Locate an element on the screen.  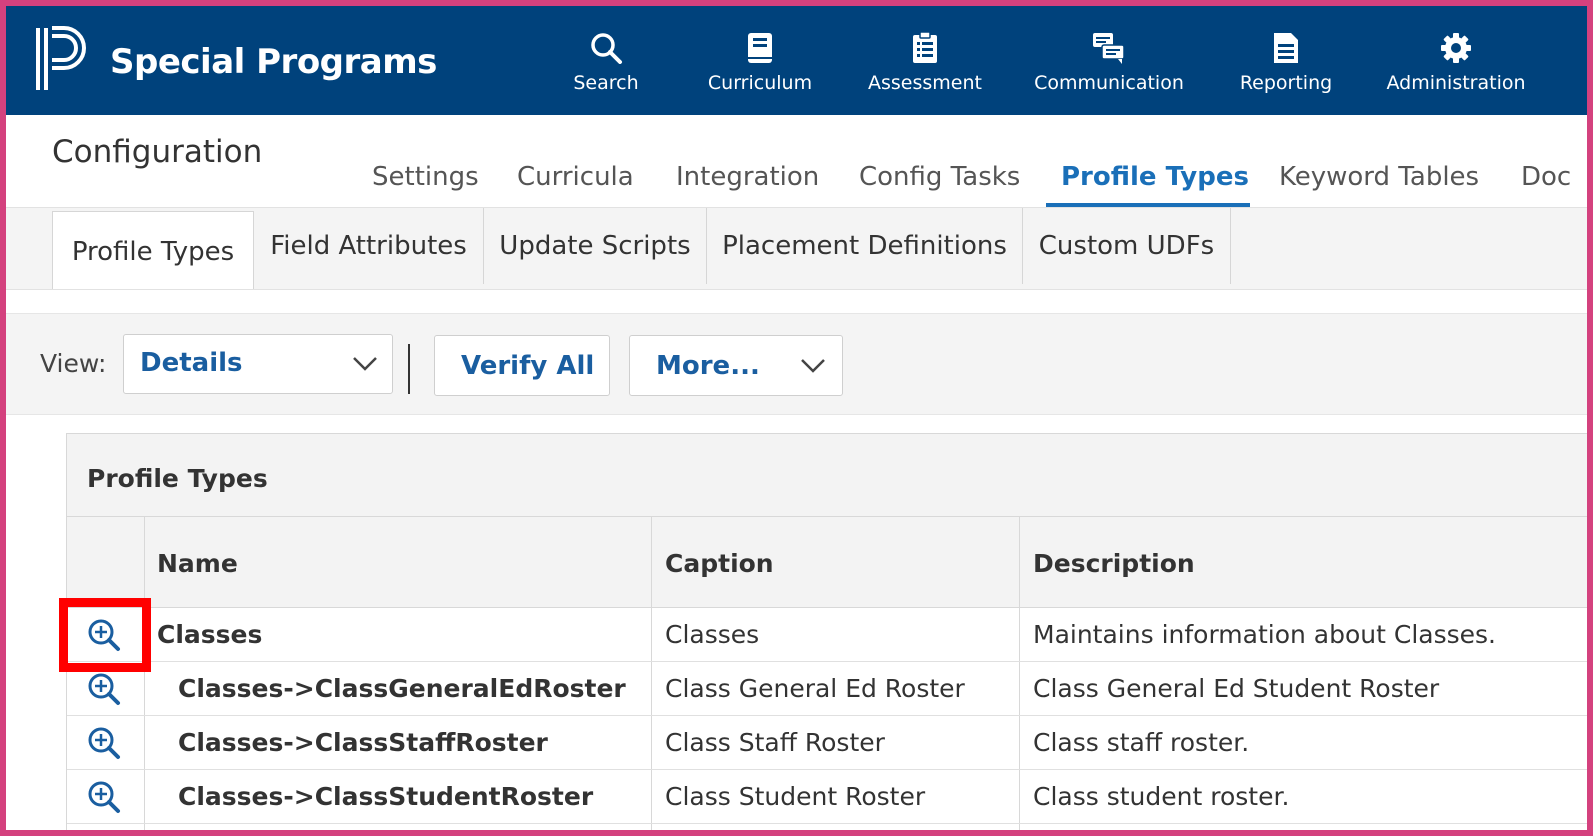
subtab-field-attributes-label: Field Attributes is located at coordinates (368, 246).